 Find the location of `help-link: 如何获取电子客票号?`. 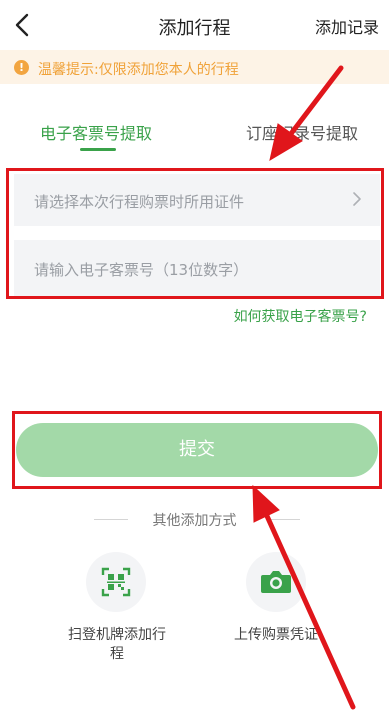

help-link: 如何获取电子客票号? is located at coordinates (300, 316).